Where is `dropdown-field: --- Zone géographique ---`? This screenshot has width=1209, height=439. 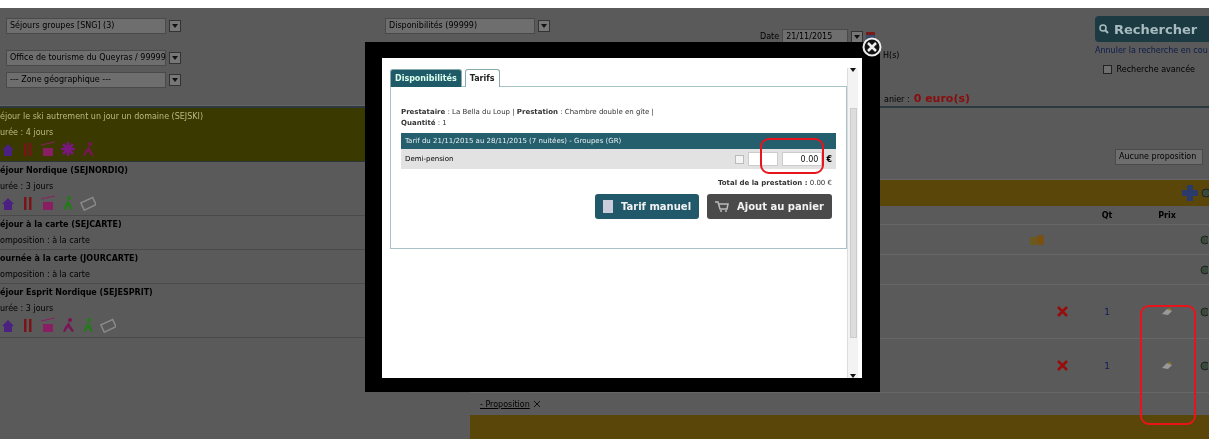 dropdown-field: --- Zone géographique --- is located at coordinates (86, 80).